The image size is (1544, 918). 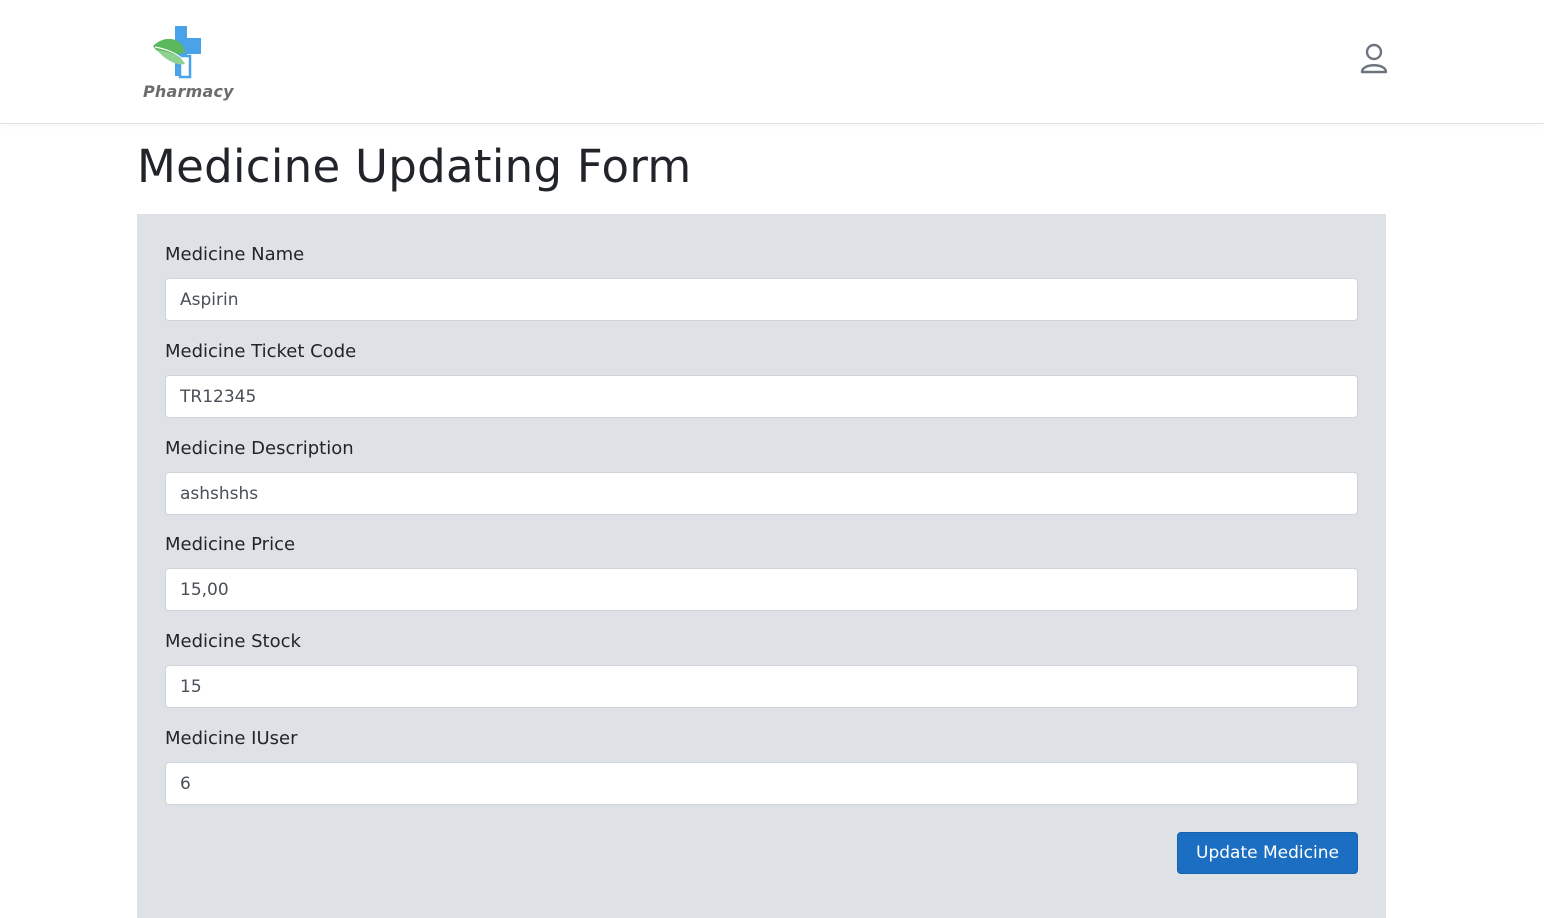 I want to click on update-medicine-button: Update Medicine, so click(x=1267, y=853).